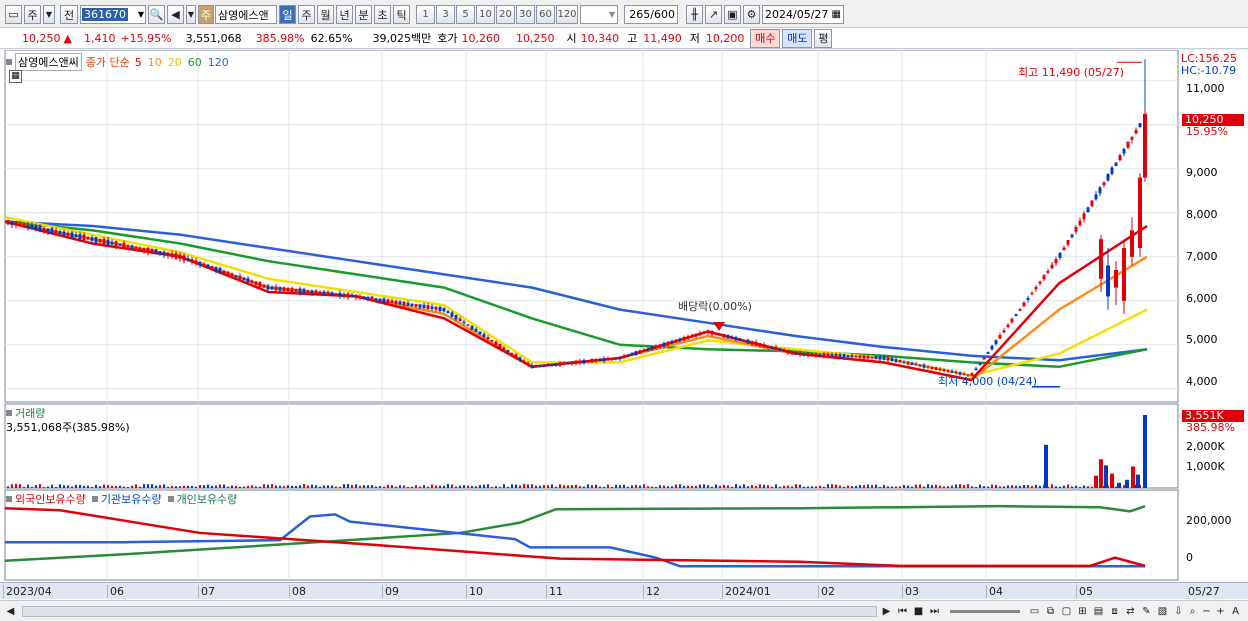  What do you see at coordinates (191, 14) in the screenshot?
I see `speaker-dropdown-icon: ▼` at bounding box center [191, 14].